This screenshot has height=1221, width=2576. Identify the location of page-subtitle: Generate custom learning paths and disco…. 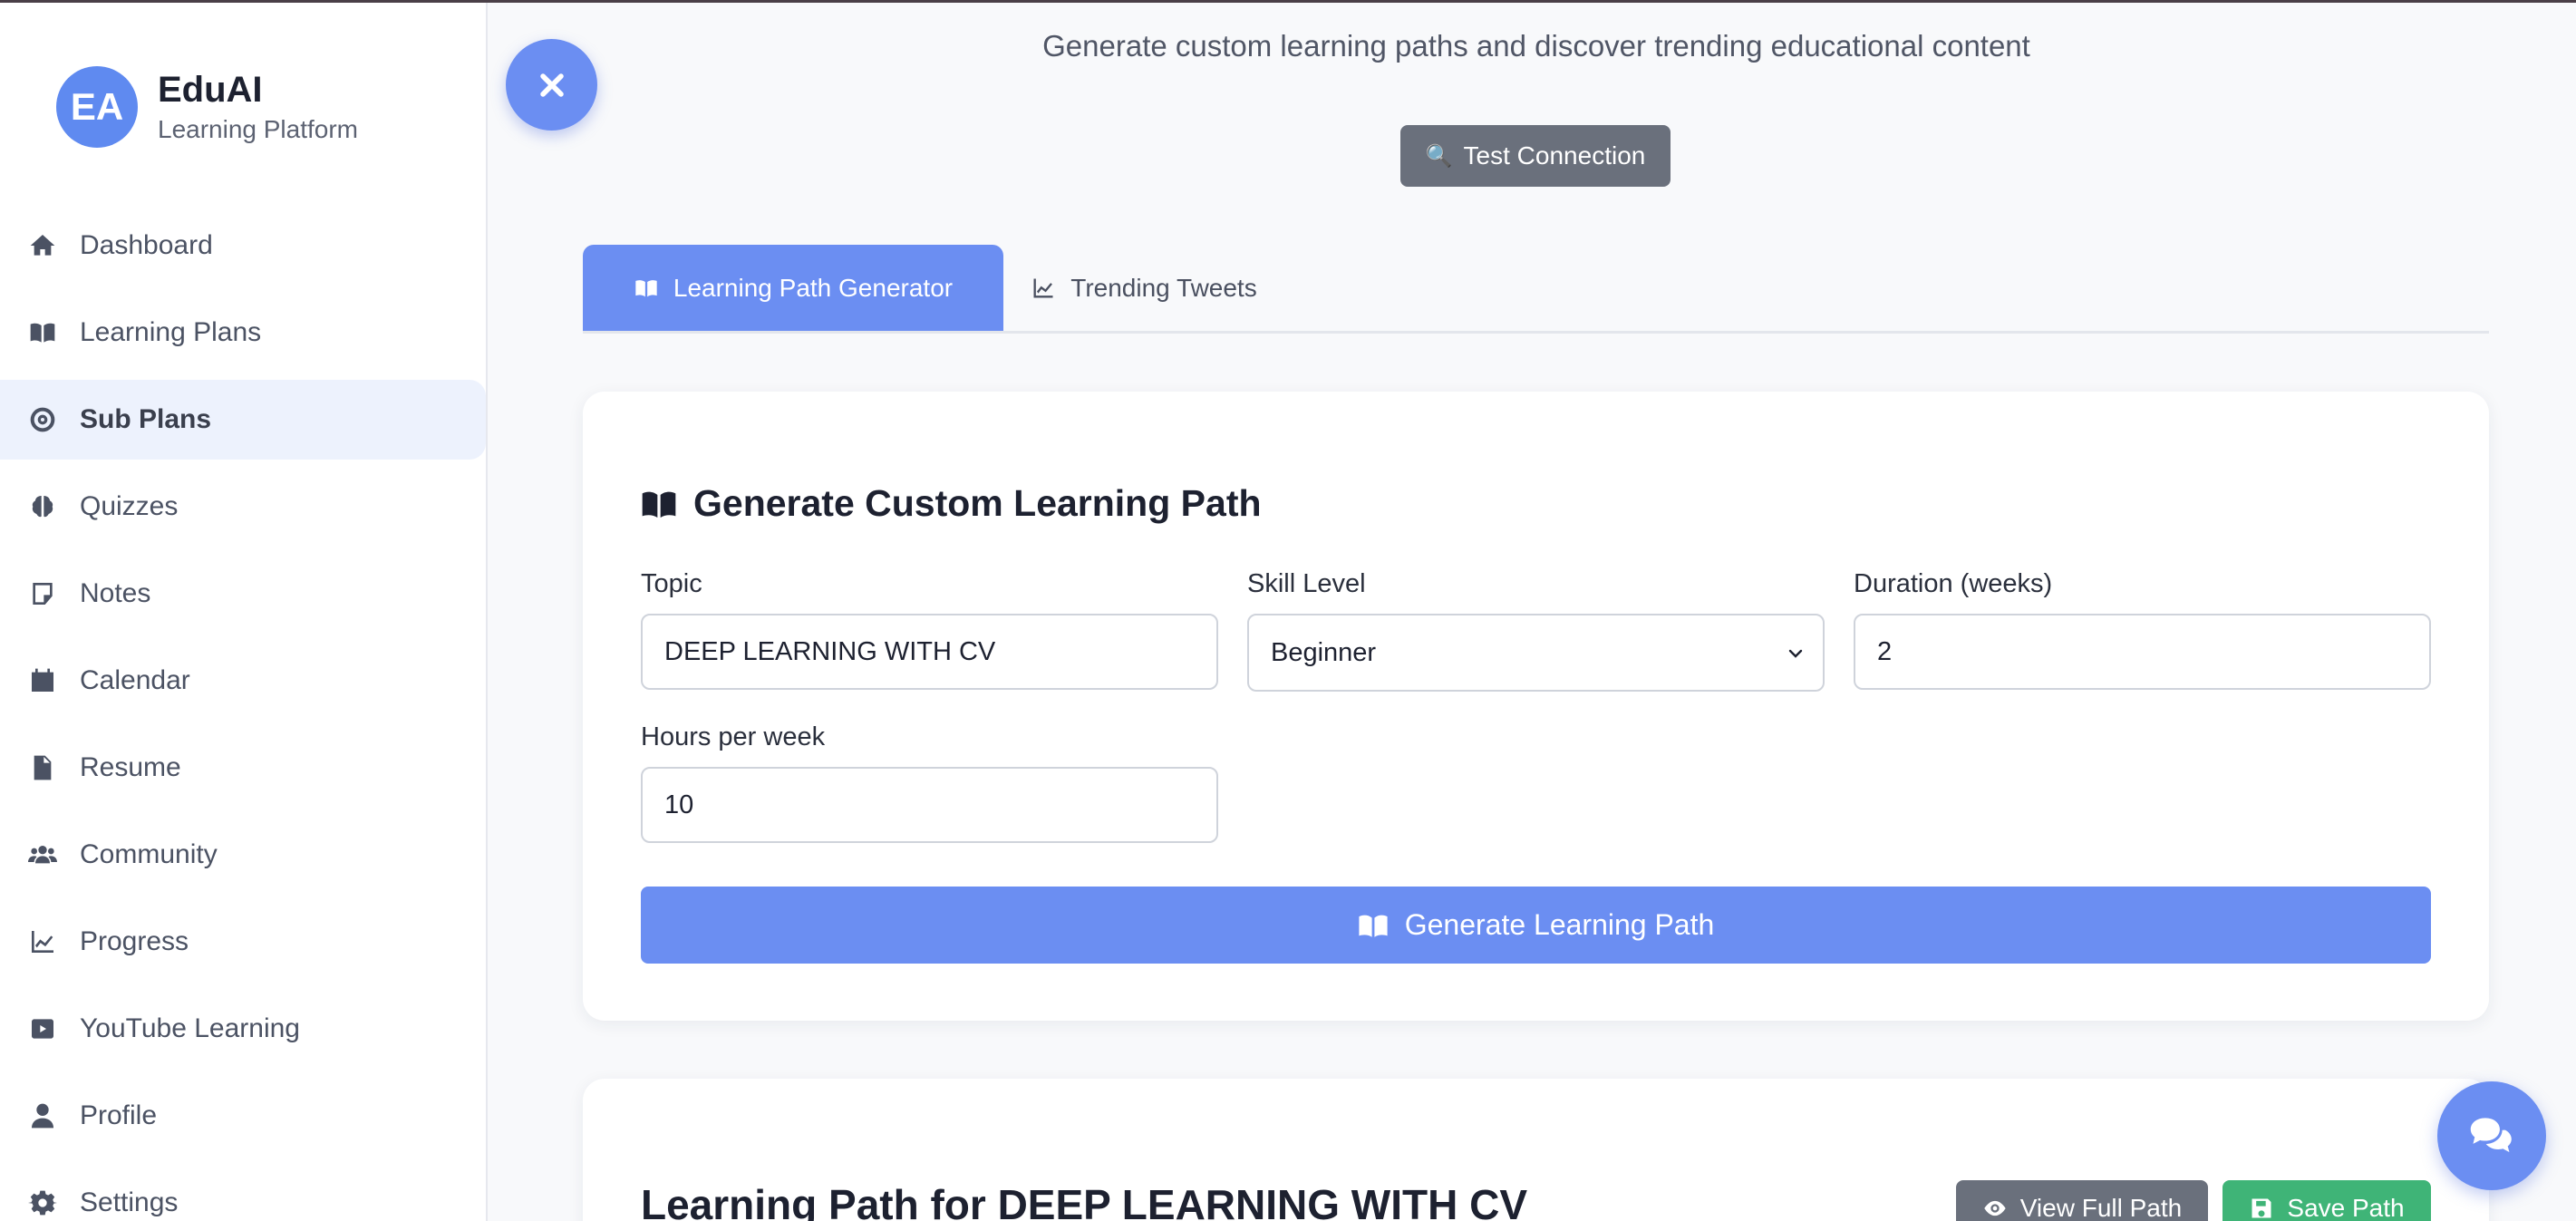
(1536, 46).